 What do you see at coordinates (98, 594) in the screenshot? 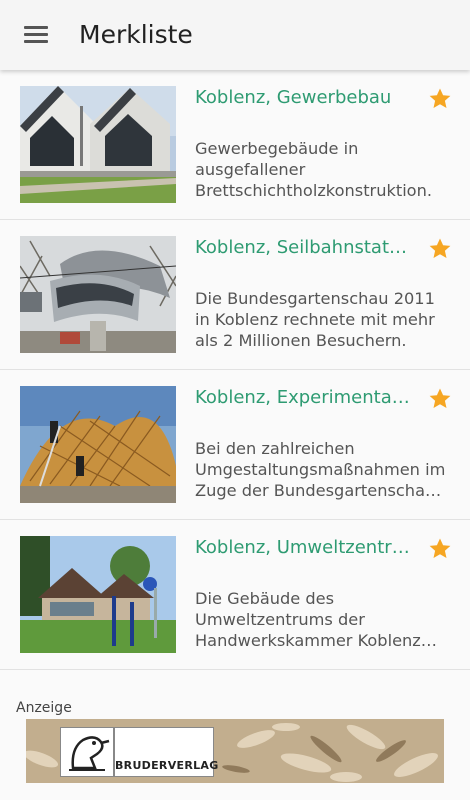
I see `environmental-center-buildings-photo` at bounding box center [98, 594].